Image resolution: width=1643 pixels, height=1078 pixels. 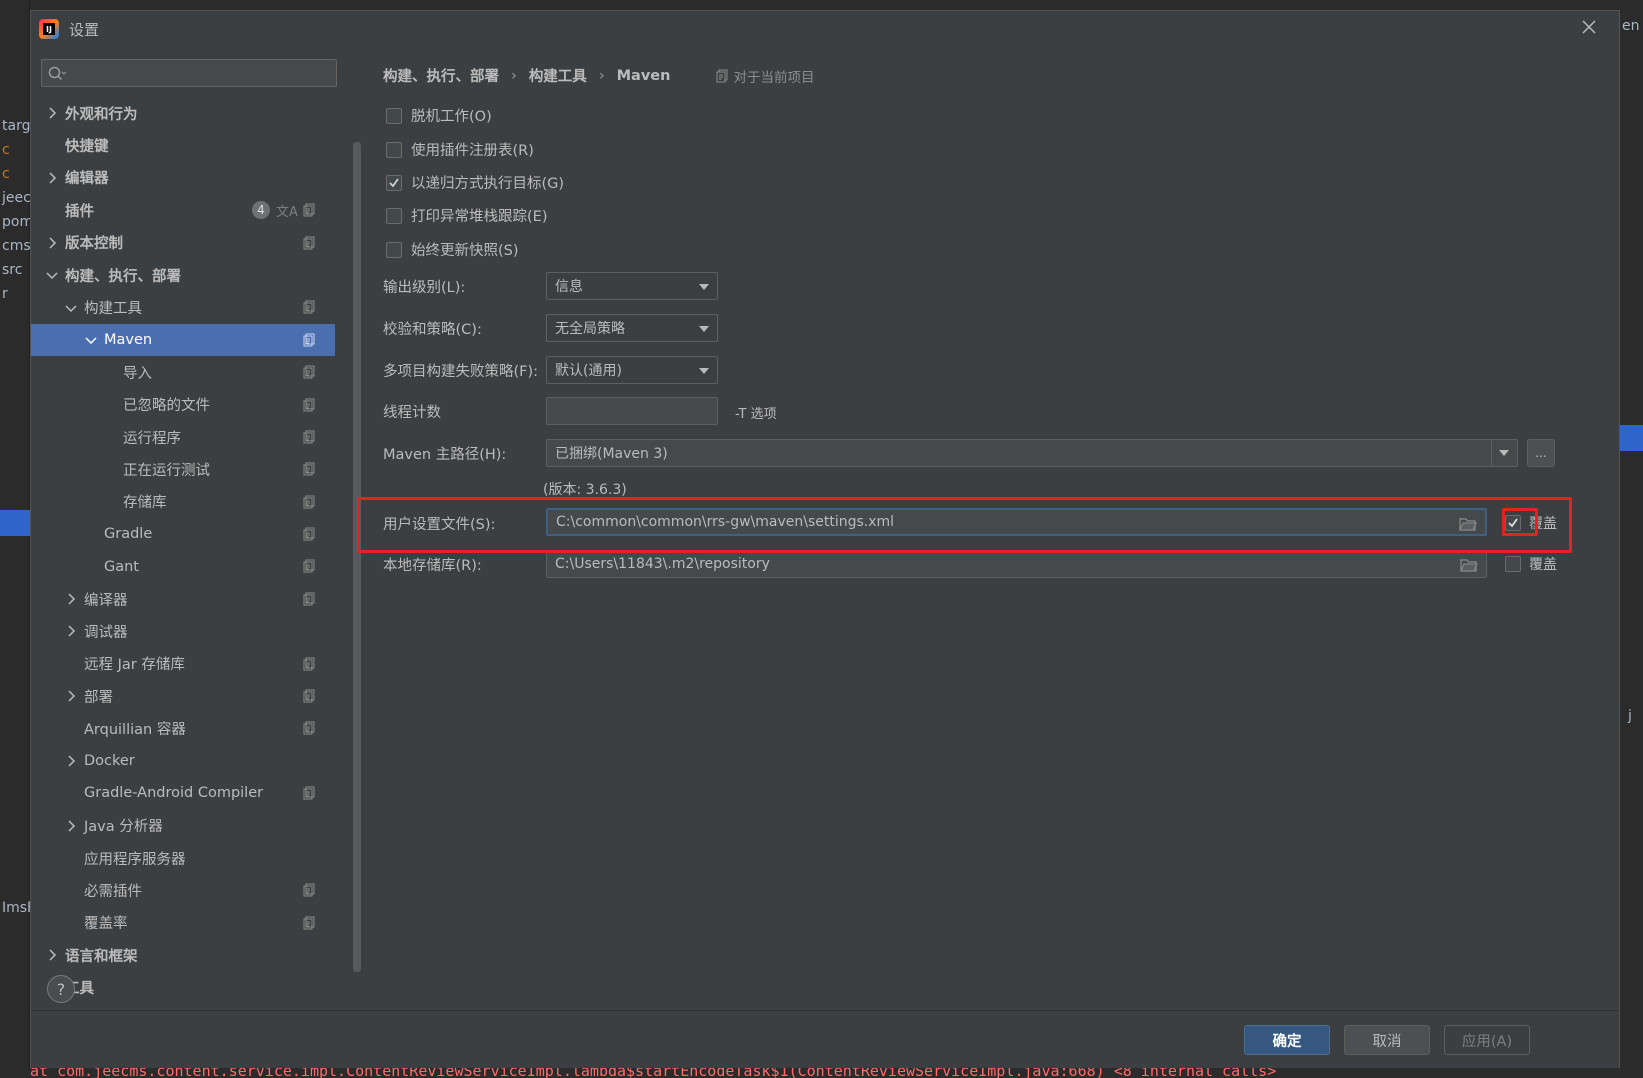 What do you see at coordinates (632, 328) in the screenshot?
I see `checksum-policy-select: 无全局策略` at bounding box center [632, 328].